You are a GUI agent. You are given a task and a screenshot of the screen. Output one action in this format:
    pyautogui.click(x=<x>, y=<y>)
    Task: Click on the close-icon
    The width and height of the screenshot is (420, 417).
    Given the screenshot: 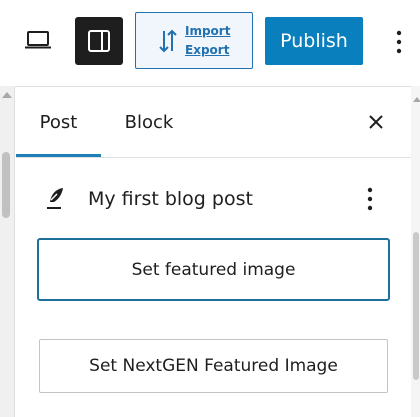 What is the action you would take?
    pyautogui.click(x=376, y=122)
    